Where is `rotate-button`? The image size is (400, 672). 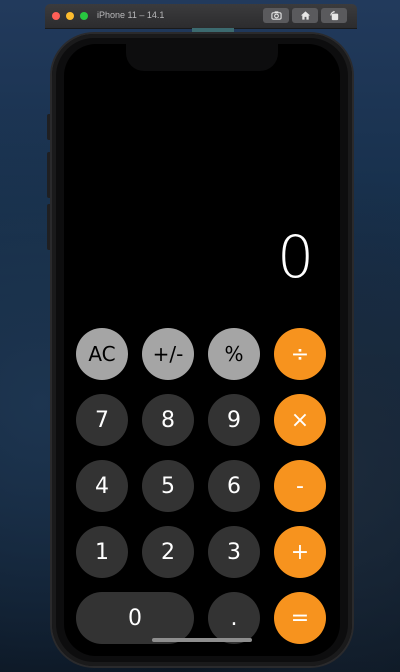
rotate-button is located at coordinates (334, 15).